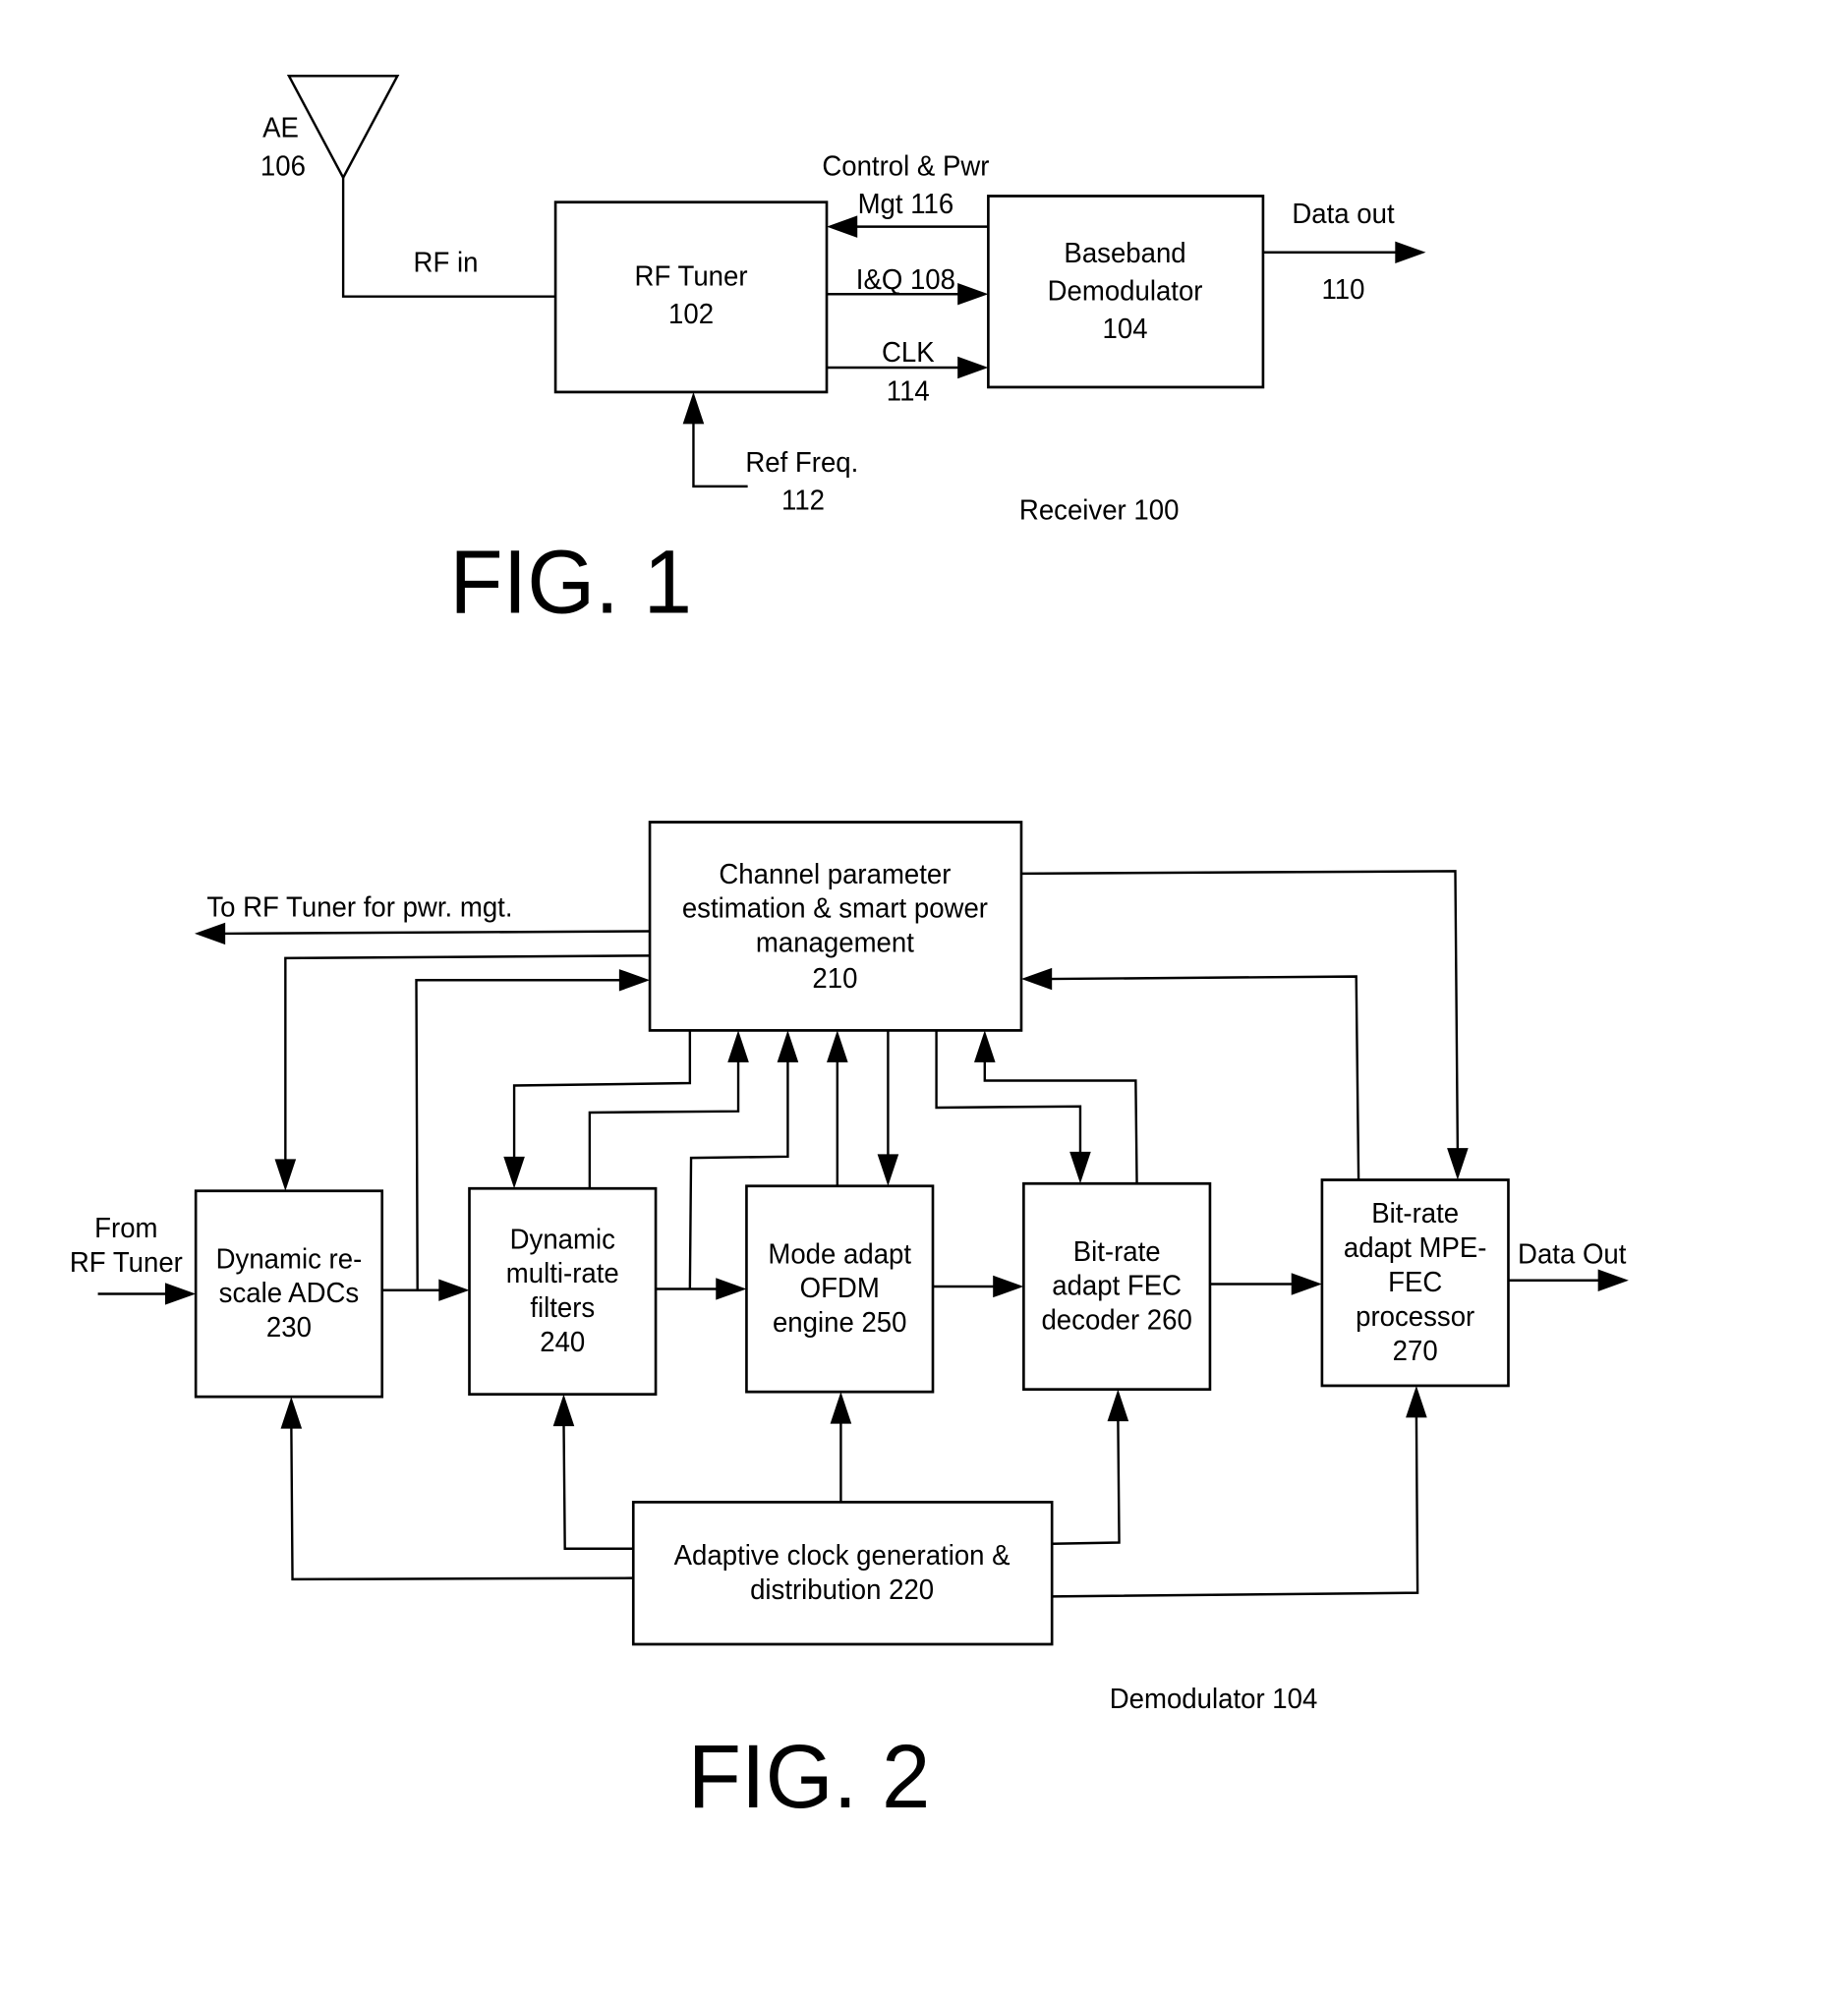  I want to click on ref-freq-label-line1: Ref Freq., so click(802, 462).